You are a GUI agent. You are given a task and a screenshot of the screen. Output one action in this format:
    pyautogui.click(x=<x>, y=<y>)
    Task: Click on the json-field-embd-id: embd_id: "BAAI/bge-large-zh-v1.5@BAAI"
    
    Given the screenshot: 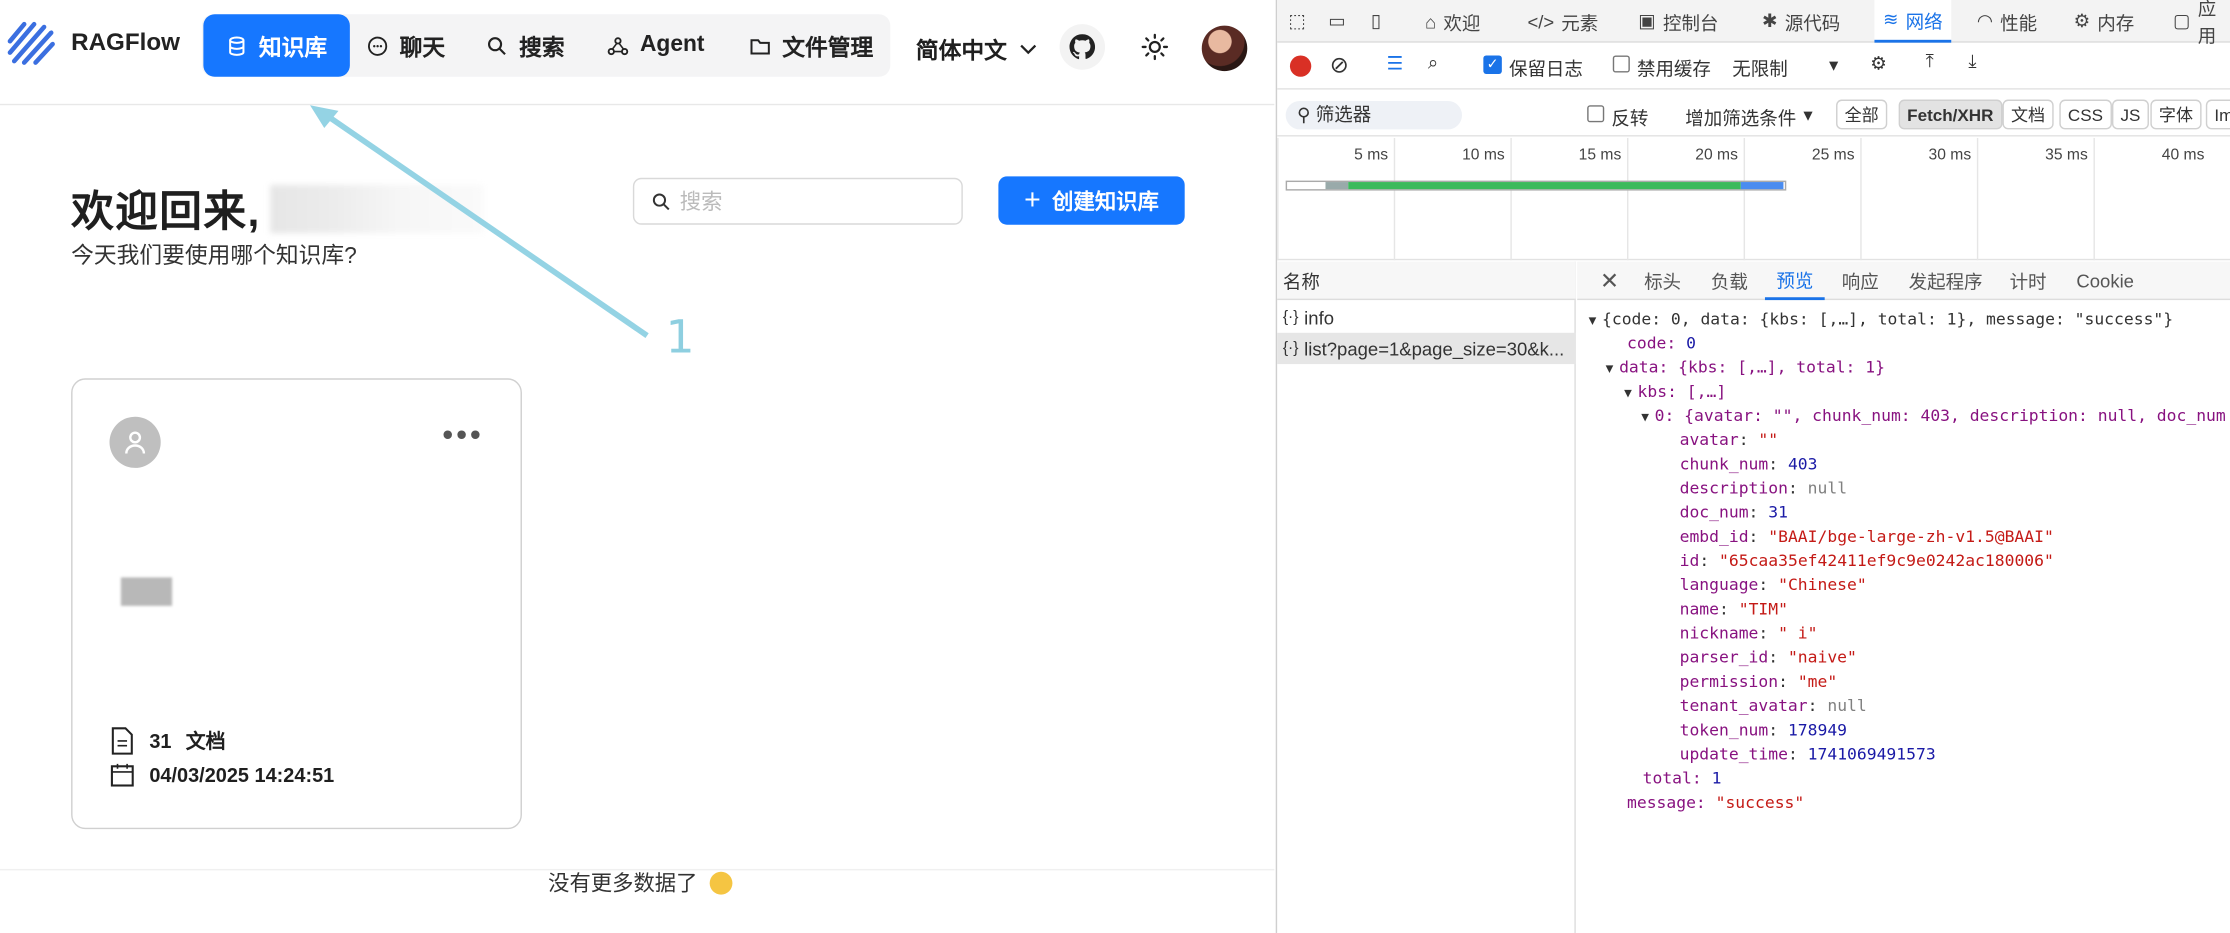 What is the action you would take?
    pyautogui.click(x=1866, y=536)
    